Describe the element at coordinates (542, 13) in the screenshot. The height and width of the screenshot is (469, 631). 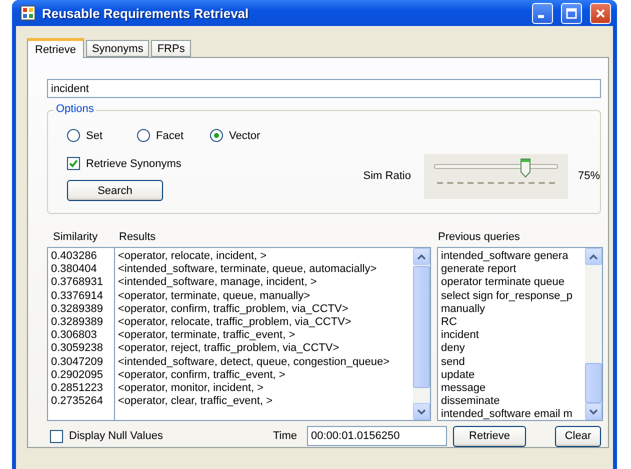
I see `minimize-button` at that location.